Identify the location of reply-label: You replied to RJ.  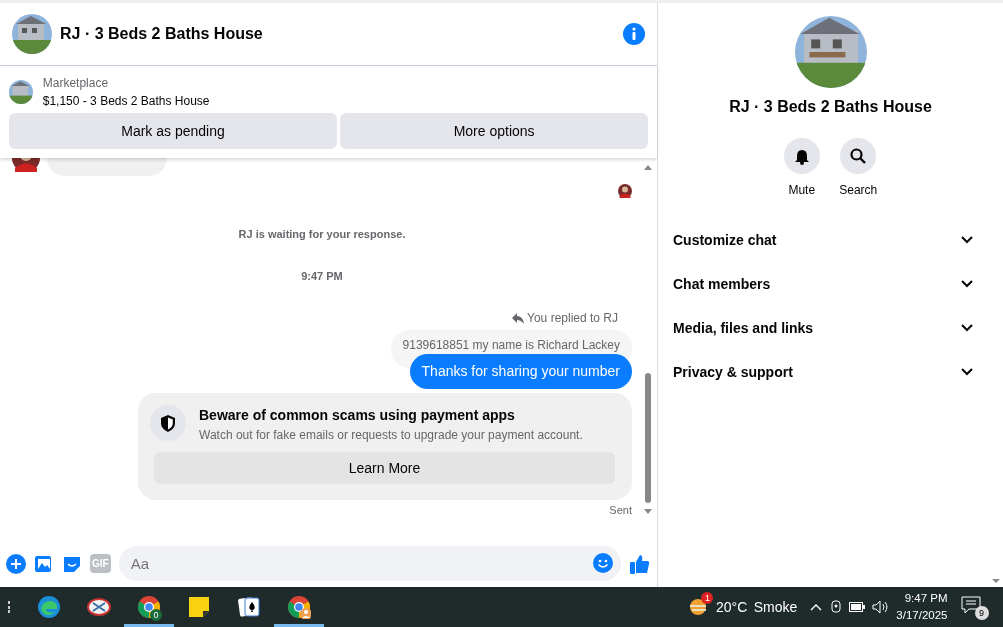
(572, 319).